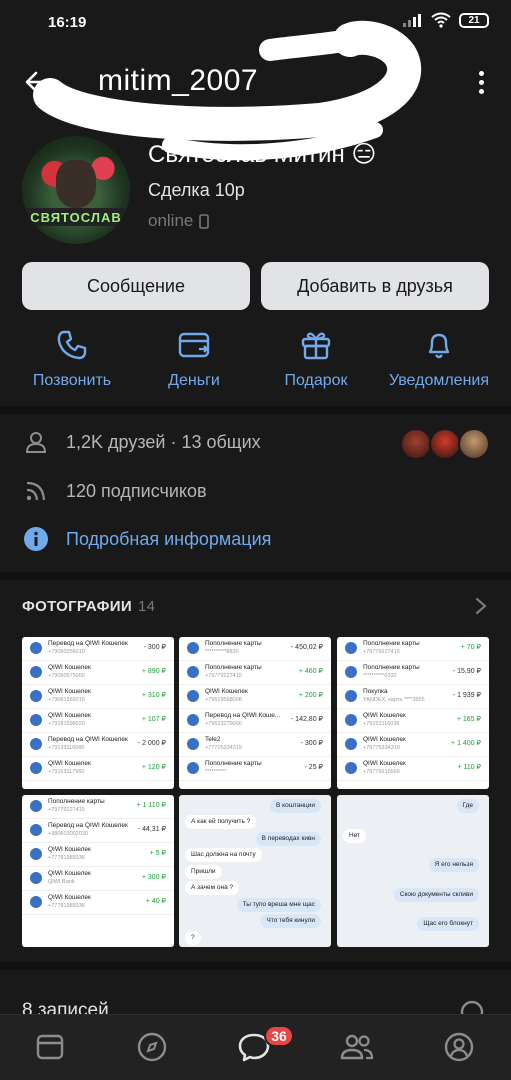 Image resolution: width=511 pixels, height=1080 pixels. What do you see at coordinates (439, 380) in the screenshot?
I see `notifications-label: Уведомления` at bounding box center [439, 380].